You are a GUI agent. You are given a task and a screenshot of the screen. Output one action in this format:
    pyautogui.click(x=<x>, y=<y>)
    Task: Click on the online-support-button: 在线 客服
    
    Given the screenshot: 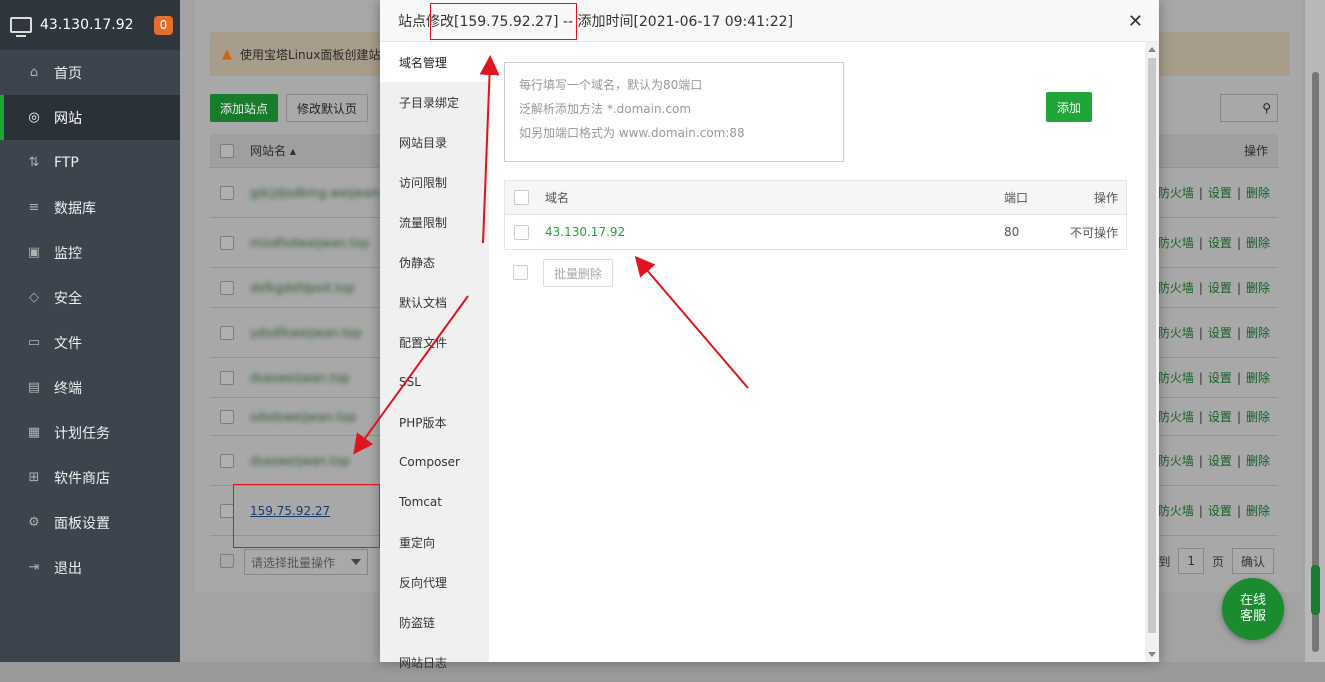 What is the action you would take?
    pyautogui.click(x=1253, y=609)
    